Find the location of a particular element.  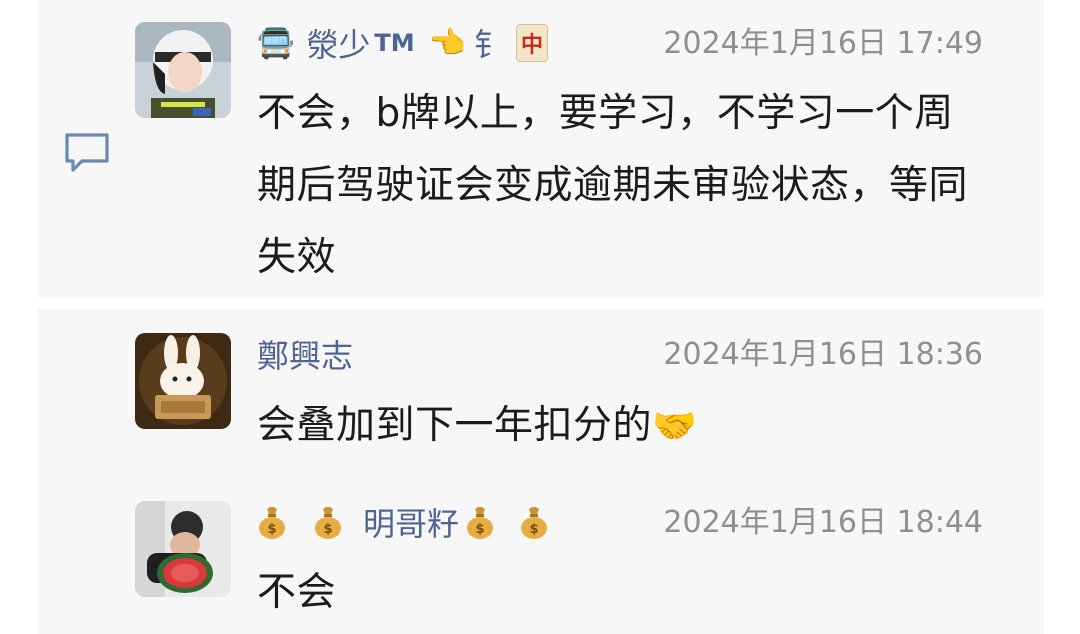

username-line-comment-1: 🚍 滎少 TM 👈 钅 中 is located at coordinates (403, 43).